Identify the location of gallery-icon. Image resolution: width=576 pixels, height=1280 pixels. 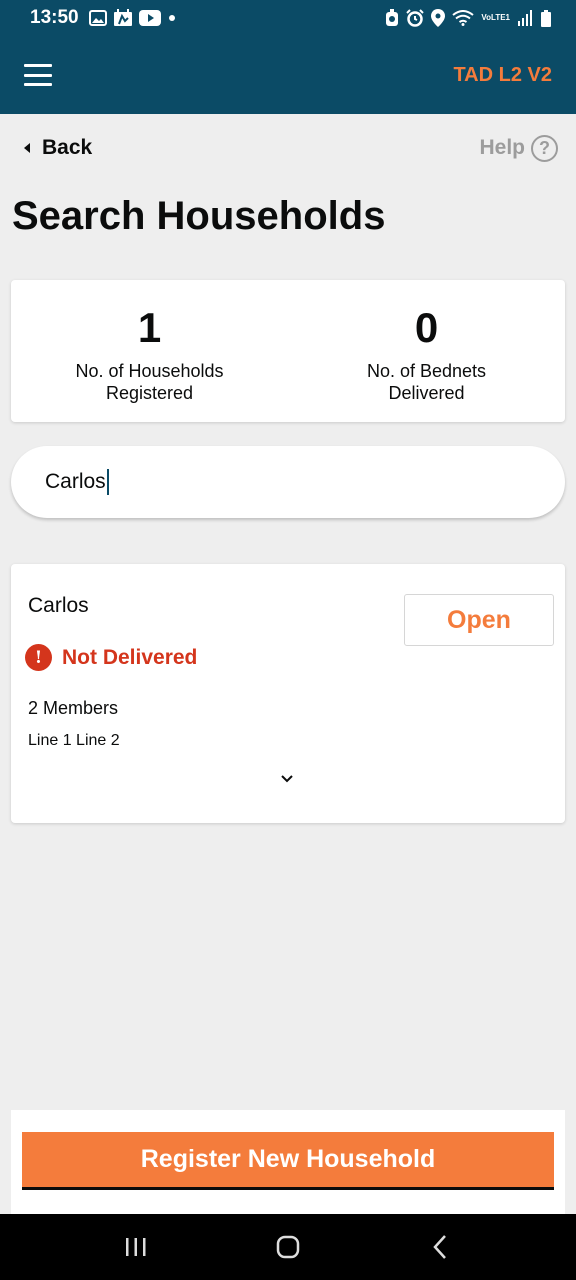
(97, 18).